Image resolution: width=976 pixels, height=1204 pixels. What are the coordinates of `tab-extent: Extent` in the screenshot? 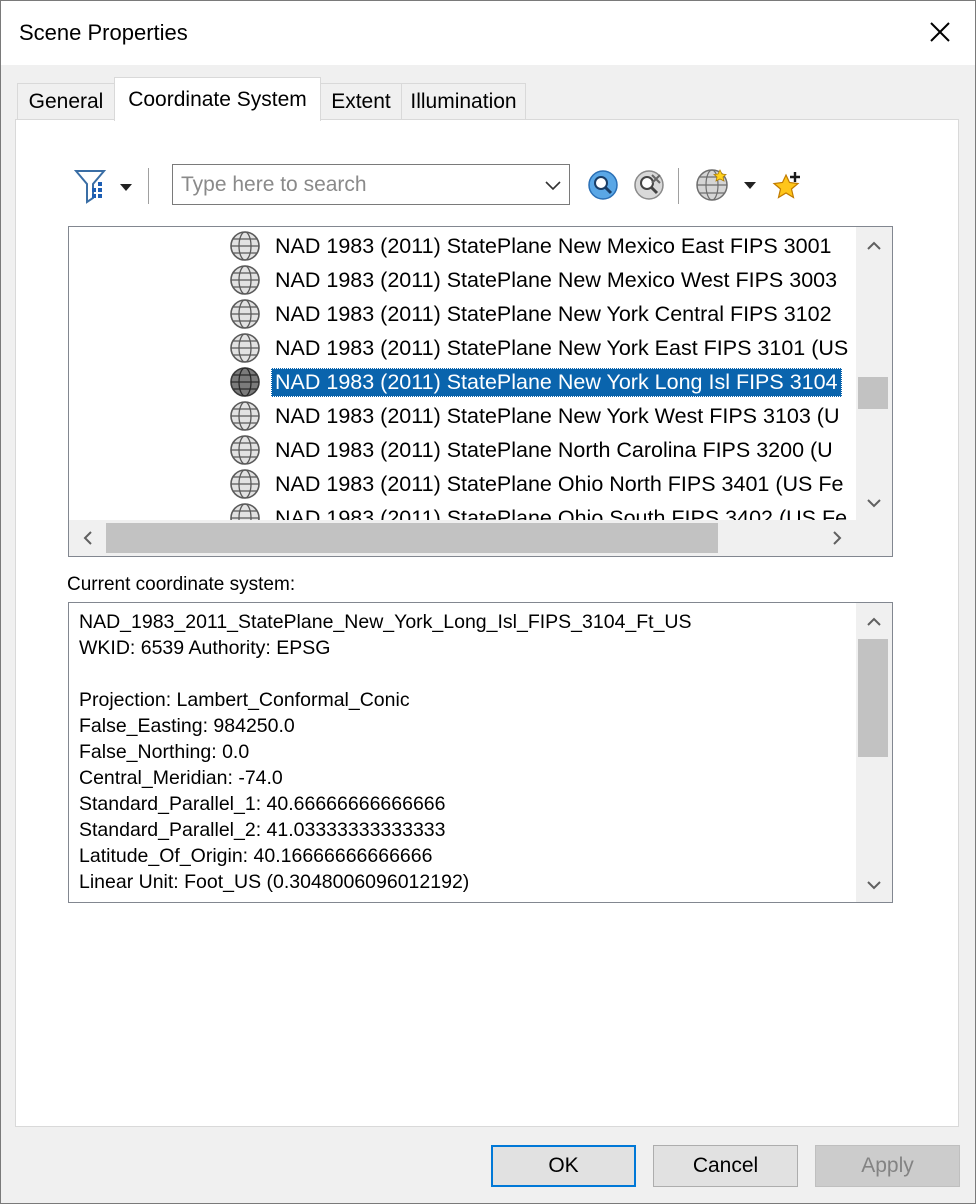 It's located at (361, 101).